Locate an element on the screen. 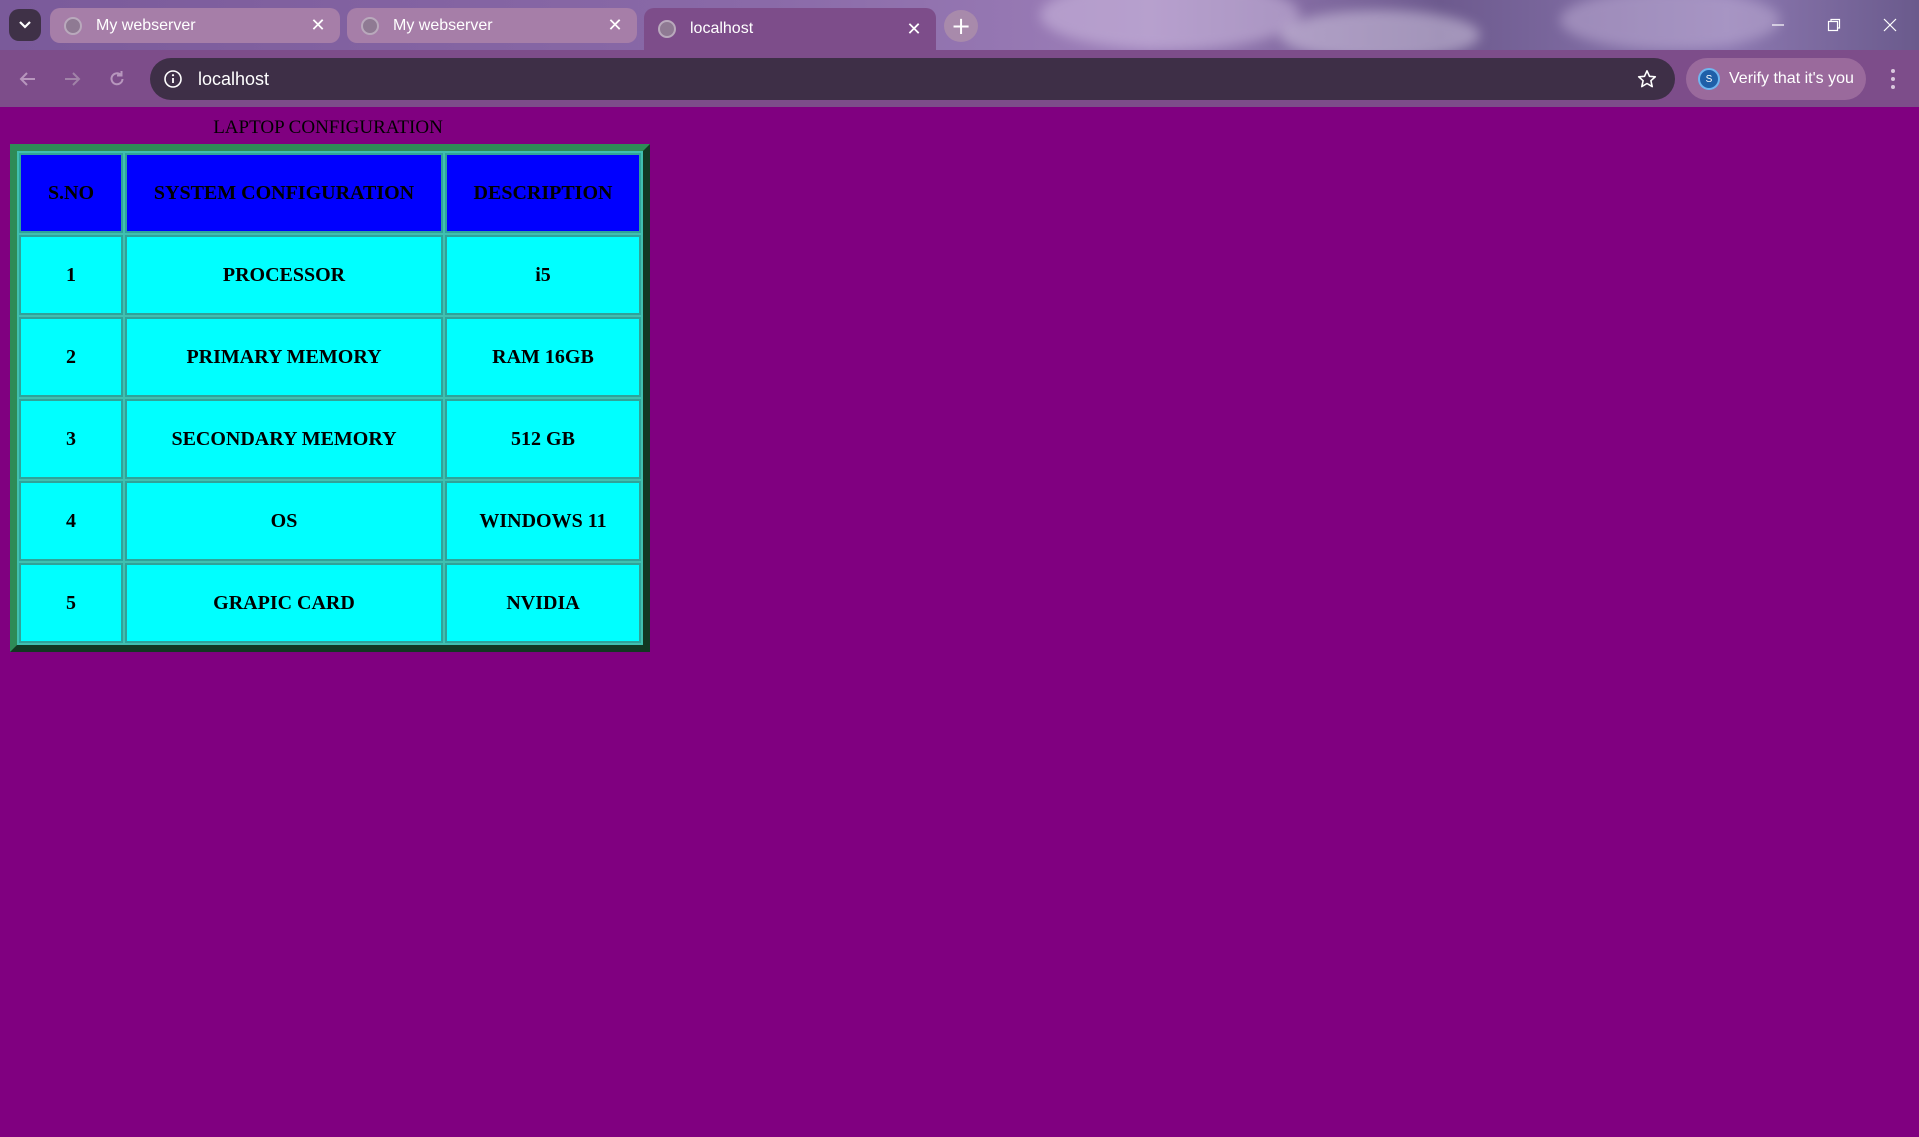  cell-description: 512 GB is located at coordinates (543, 439).